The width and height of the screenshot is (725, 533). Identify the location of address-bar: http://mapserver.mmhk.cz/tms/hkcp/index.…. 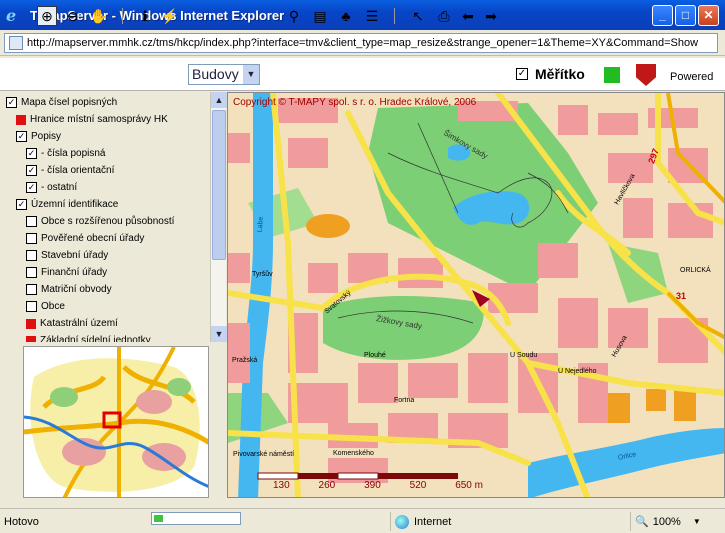
(362, 43).